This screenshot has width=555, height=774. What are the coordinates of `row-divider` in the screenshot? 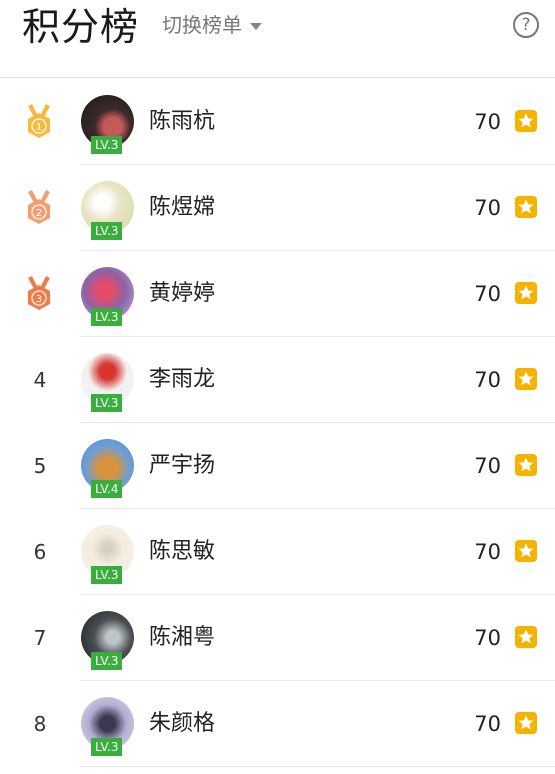 It's located at (317, 766).